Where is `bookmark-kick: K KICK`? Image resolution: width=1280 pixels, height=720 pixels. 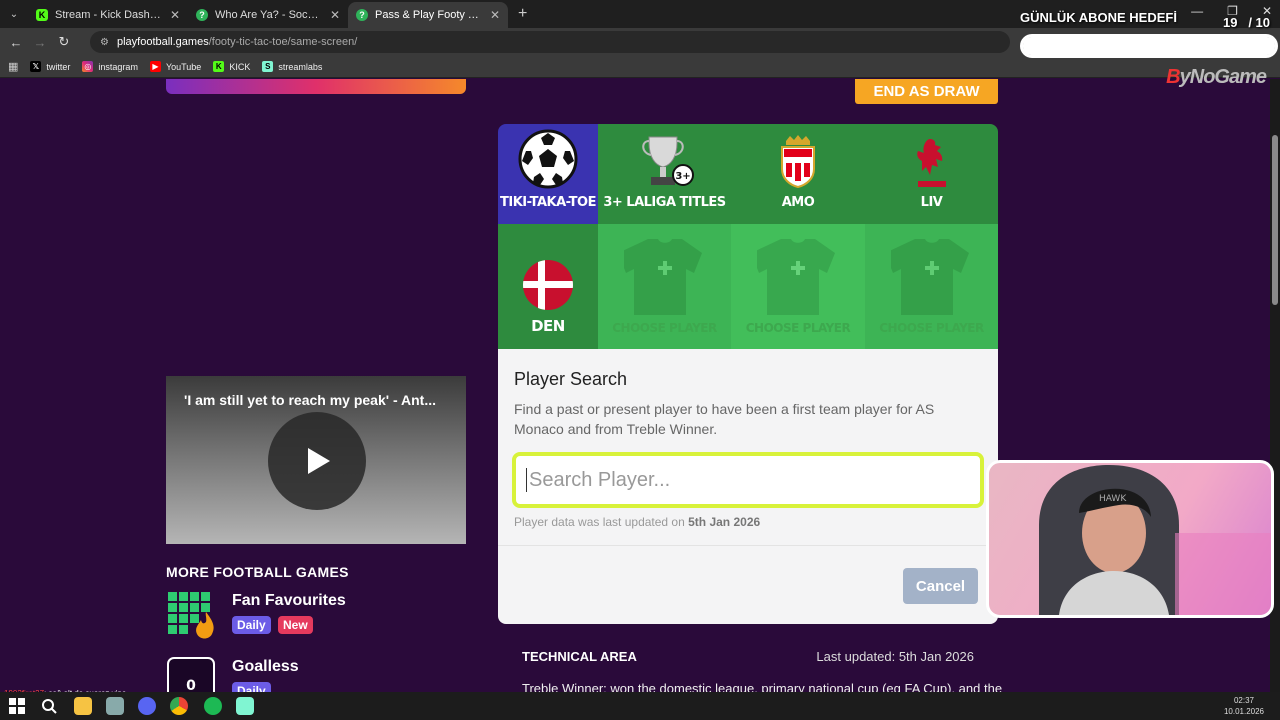 bookmark-kick: K KICK is located at coordinates (231, 66).